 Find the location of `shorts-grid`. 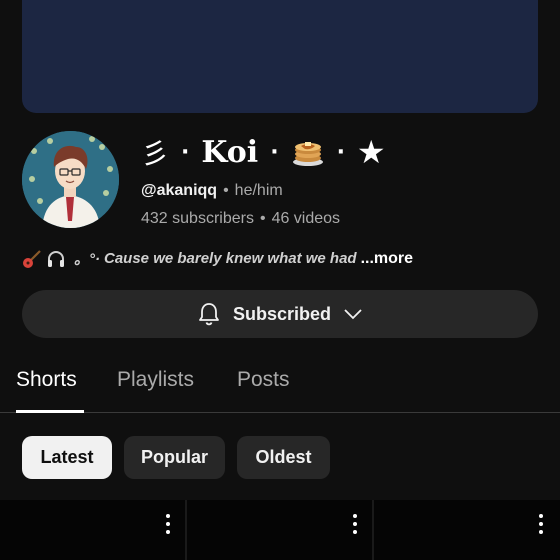

shorts-grid is located at coordinates (280, 530).